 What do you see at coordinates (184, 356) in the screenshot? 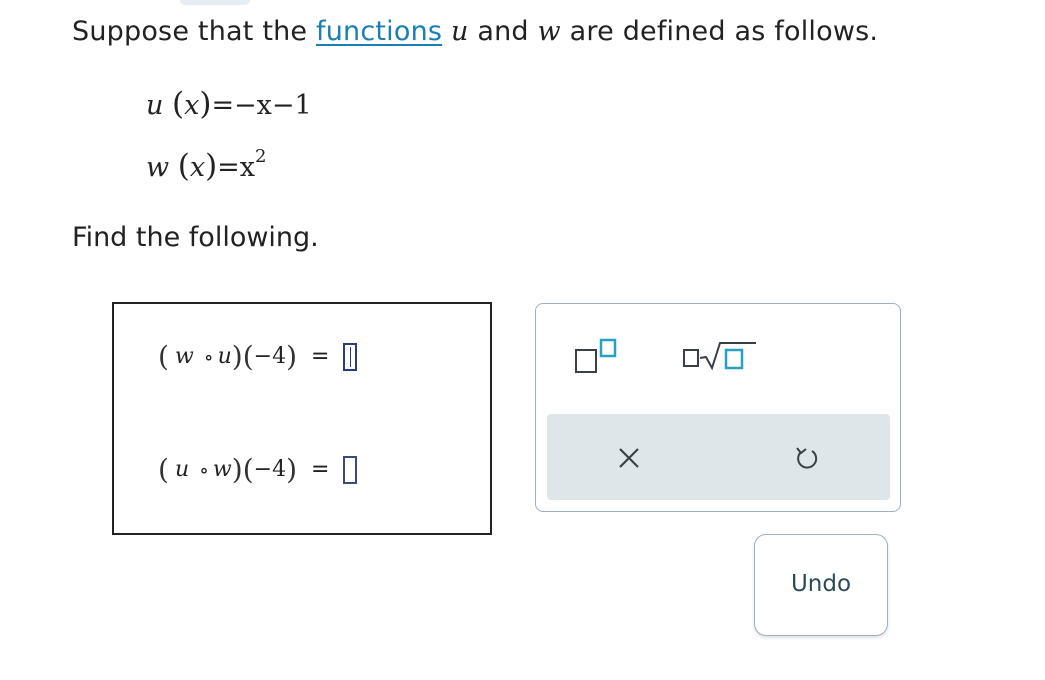
I see `outer-fn: w` at bounding box center [184, 356].